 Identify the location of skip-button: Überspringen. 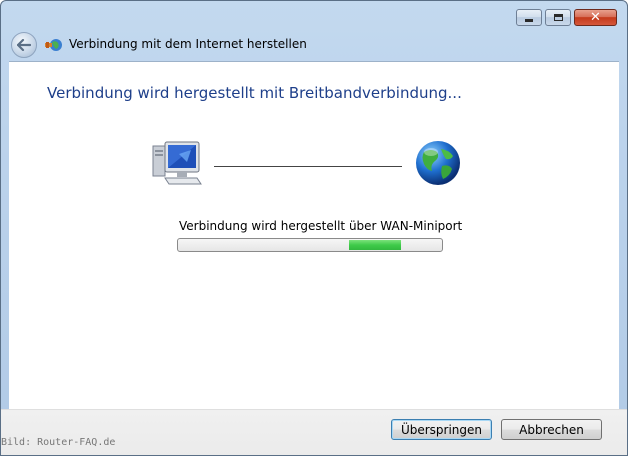
(441, 429).